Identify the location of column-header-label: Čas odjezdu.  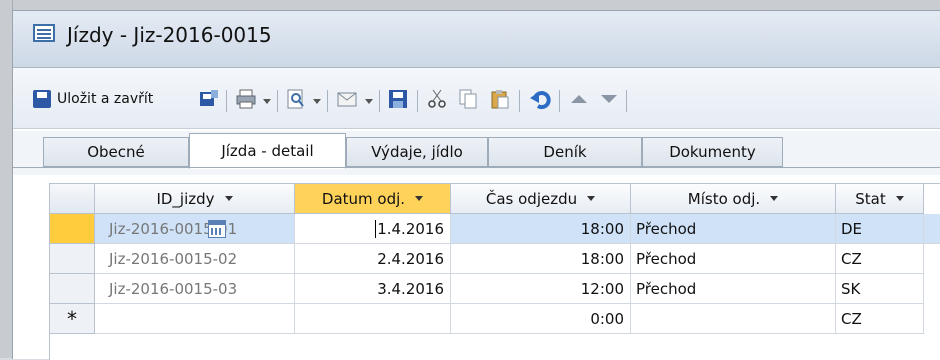
(531, 198).